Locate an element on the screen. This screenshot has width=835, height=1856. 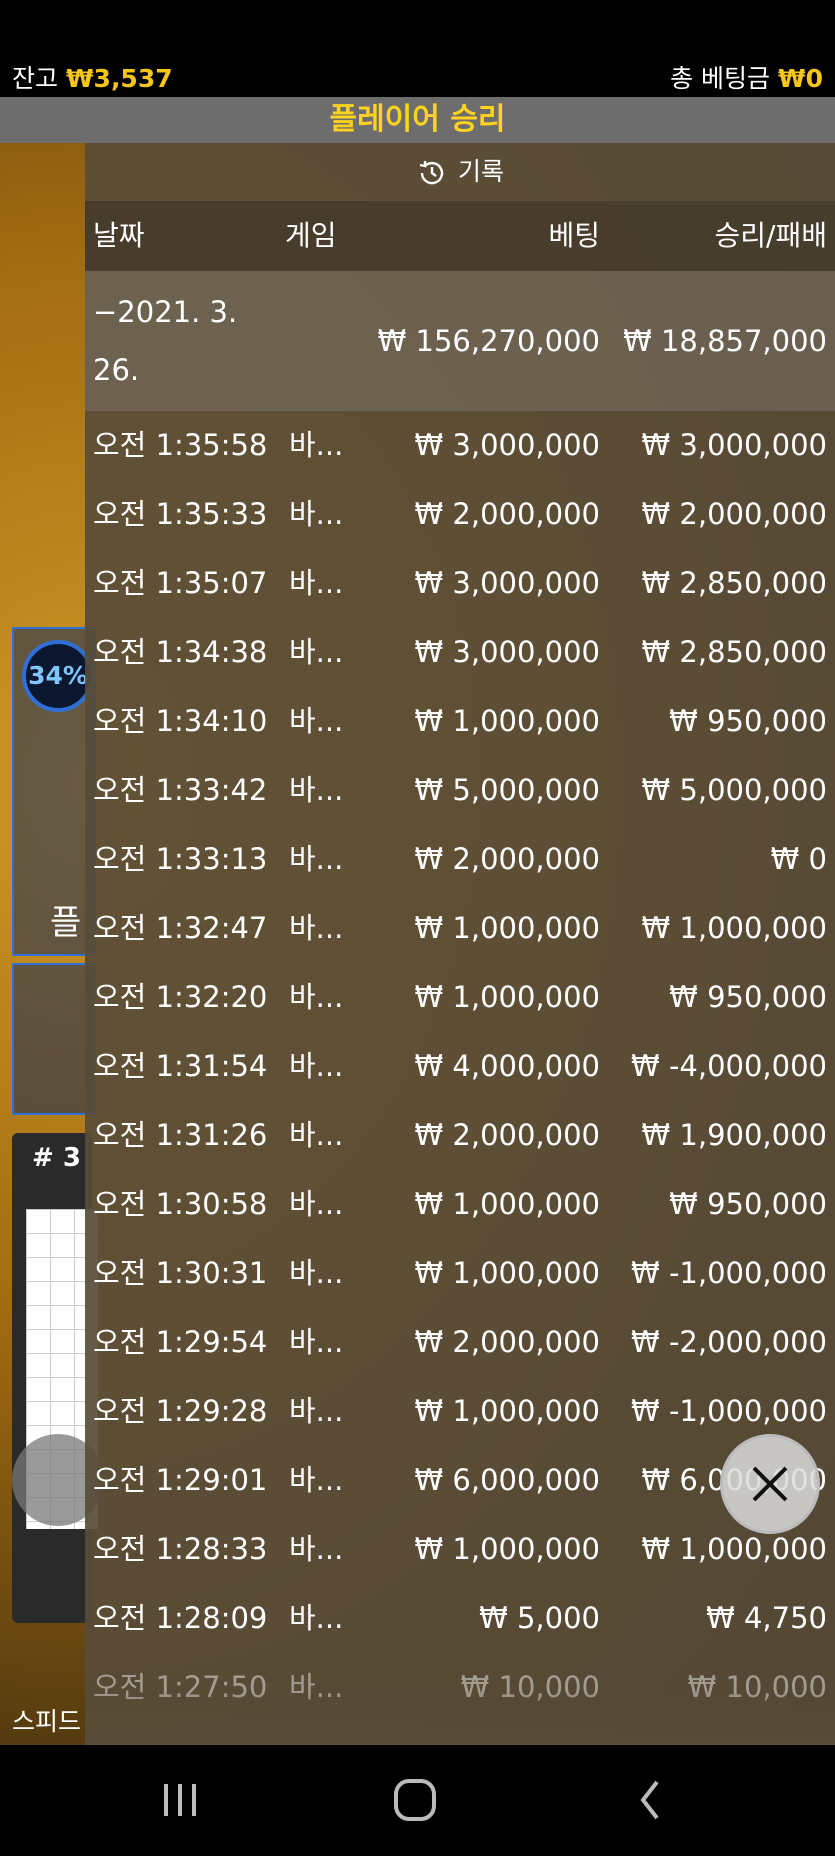
history-title: 기록 is located at coordinates (480, 171).